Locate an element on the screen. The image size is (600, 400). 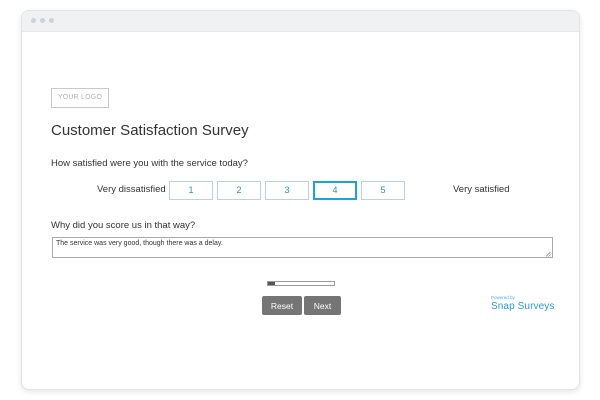
rating-option-1: 1 is located at coordinates (191, 190).